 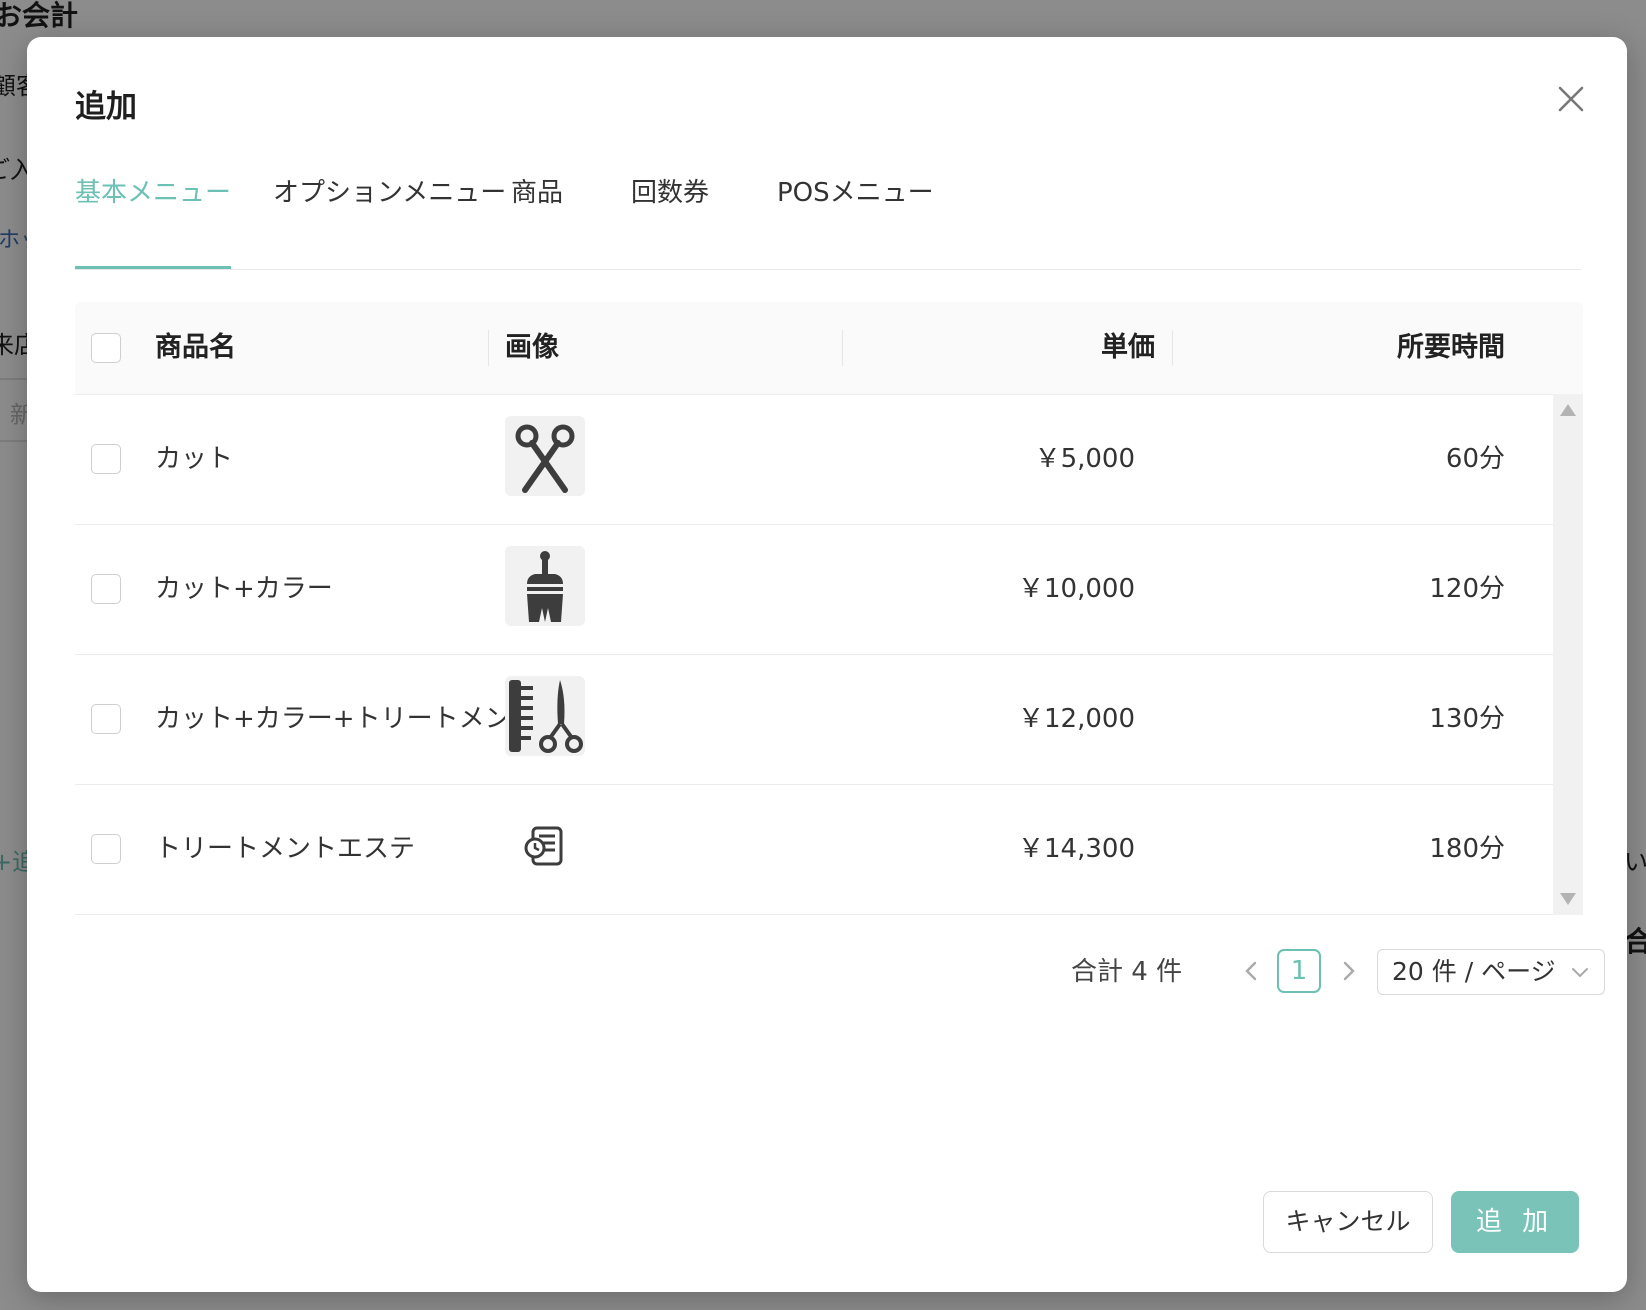 What do you see at coordinates (1084, 459) in the screenshot?
I see `row-price: ￥5,000` at bounding box center [1084, 459].